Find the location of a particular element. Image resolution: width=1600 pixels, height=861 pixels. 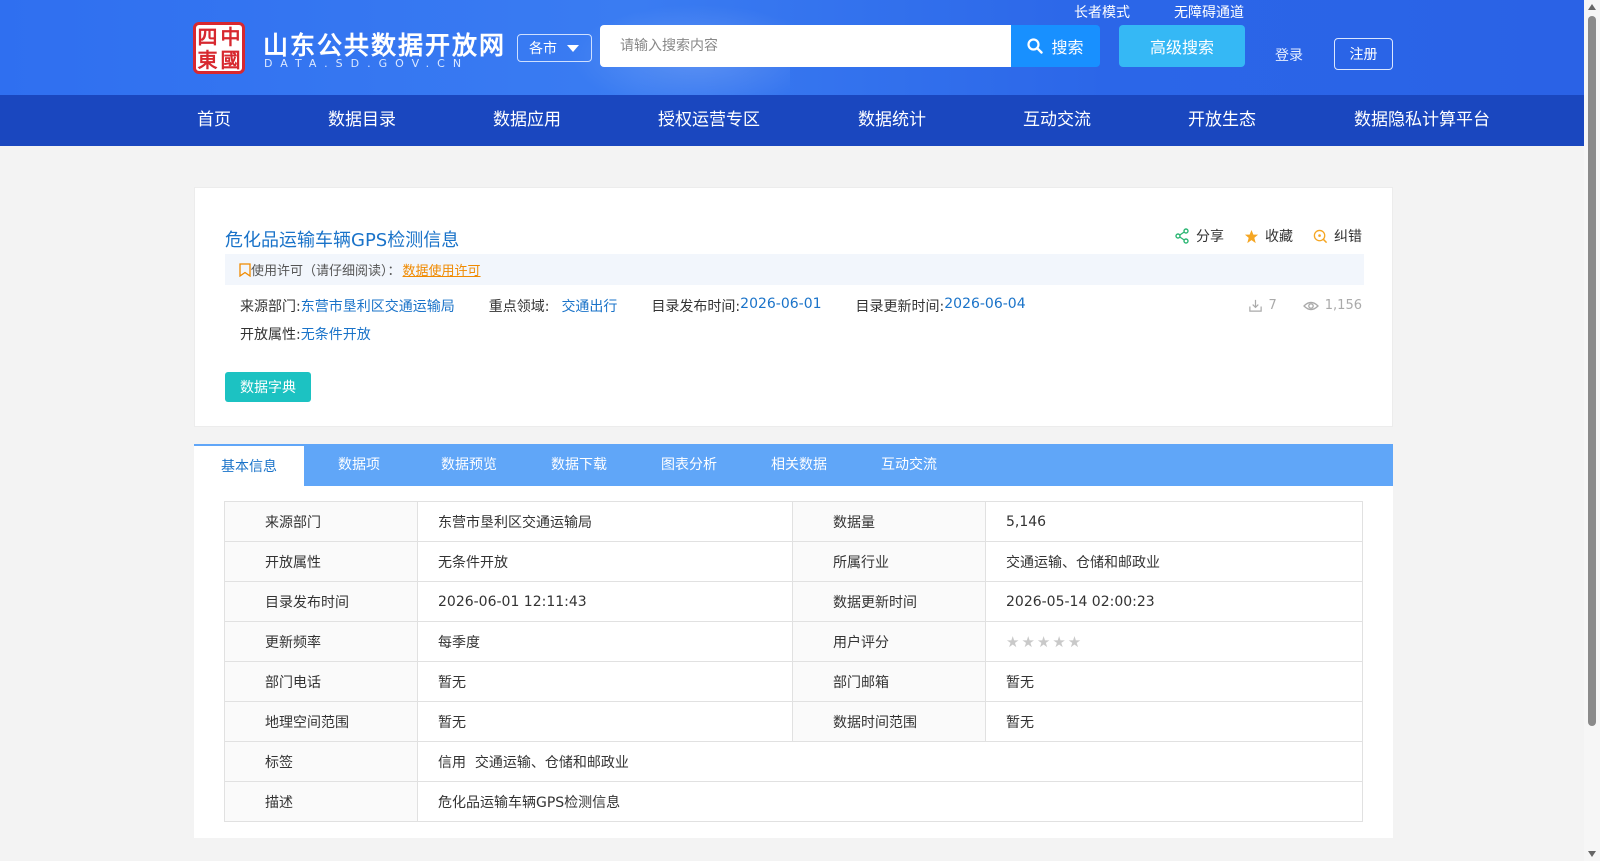

seal-char: 中 is located at coordinates (230, 36).